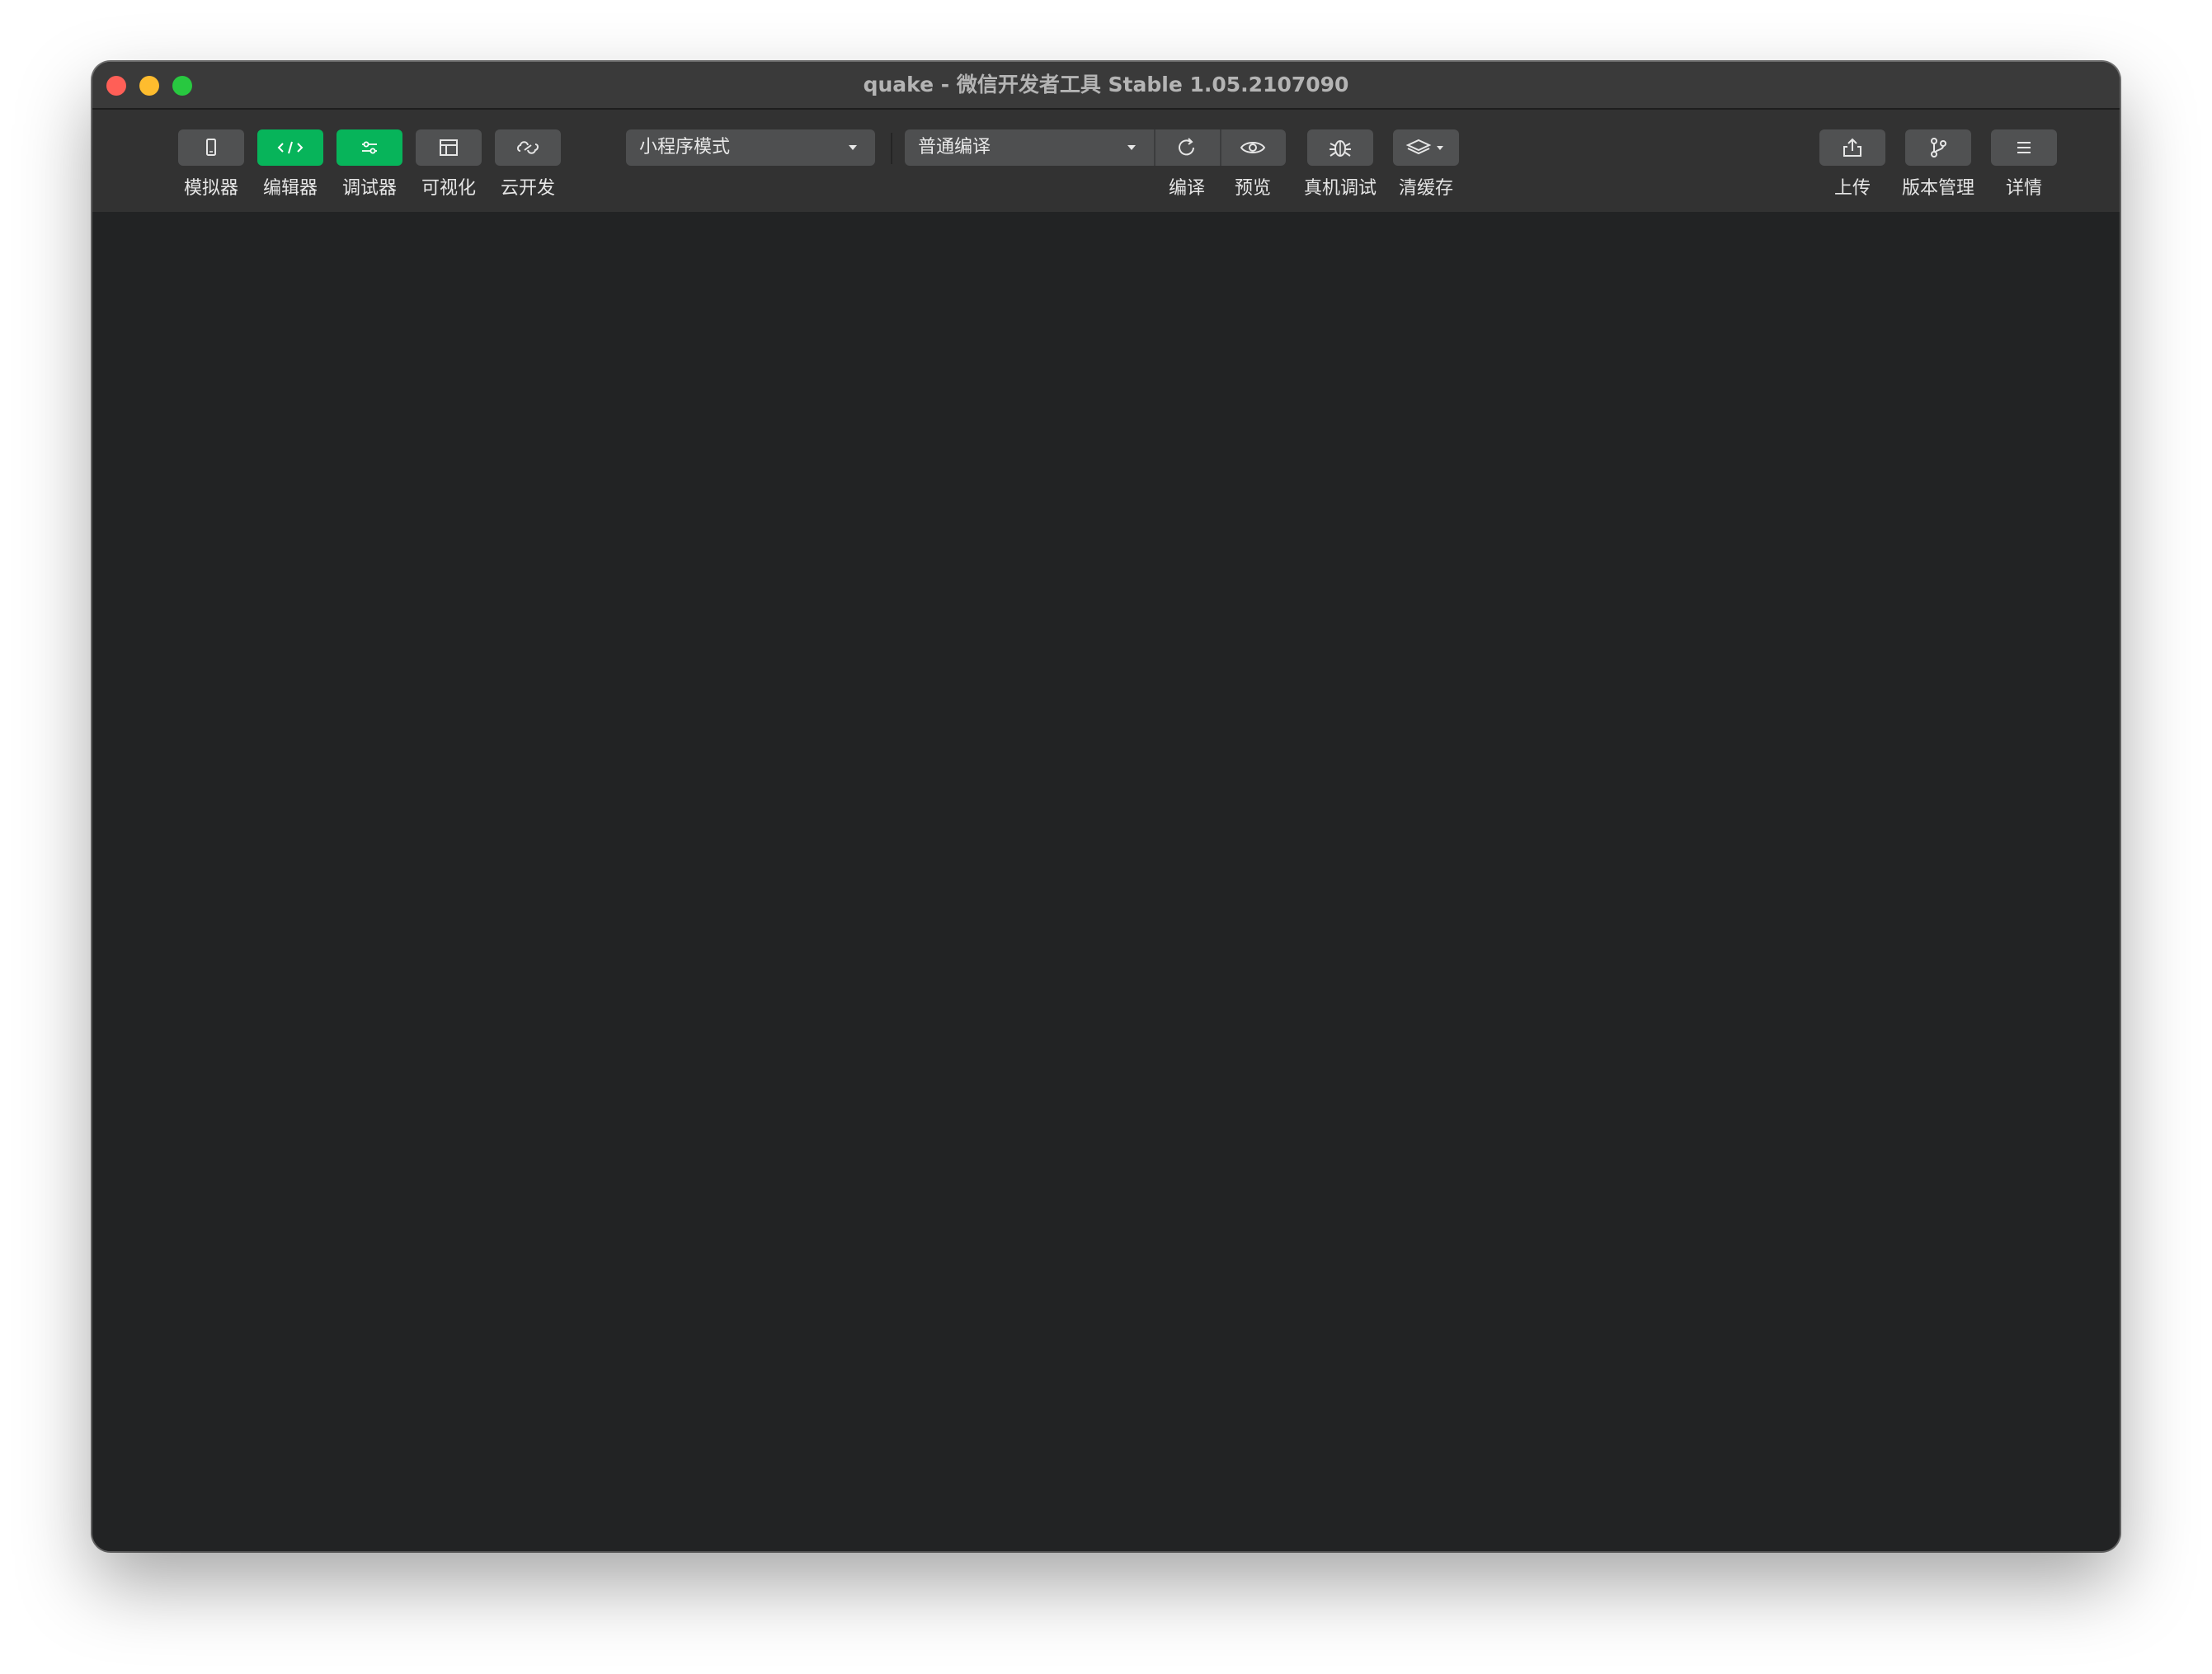 This screenshot has height=1674, width=2212. I want to click on visual-tool: 可视化, so click(449, 164).